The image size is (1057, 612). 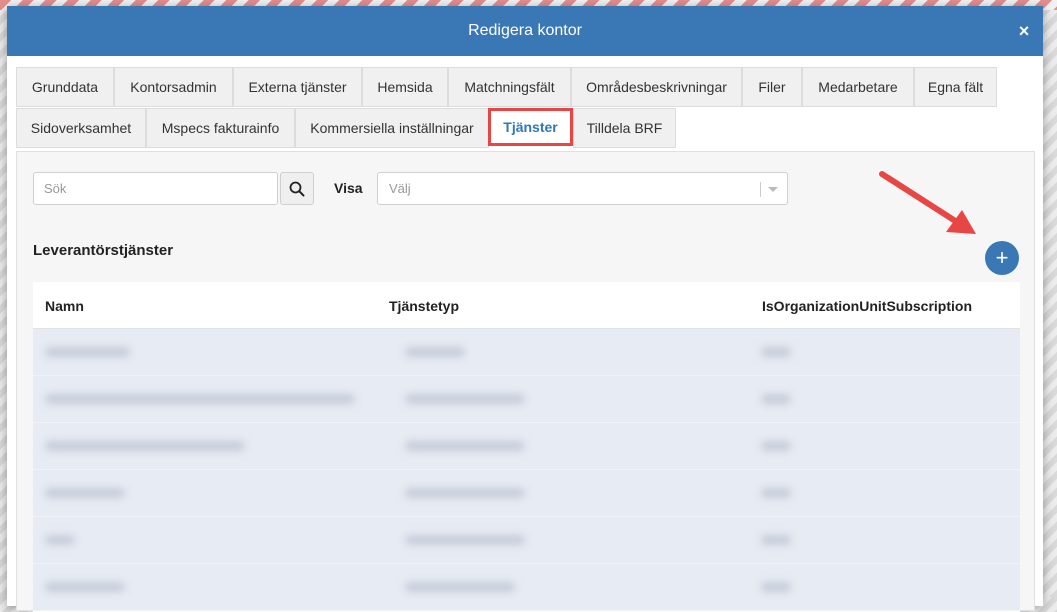 What do you see at coordinates (64, 306) in the screenshot?
I see `column-header-namn: Namn` at bounding box center [64, 306].